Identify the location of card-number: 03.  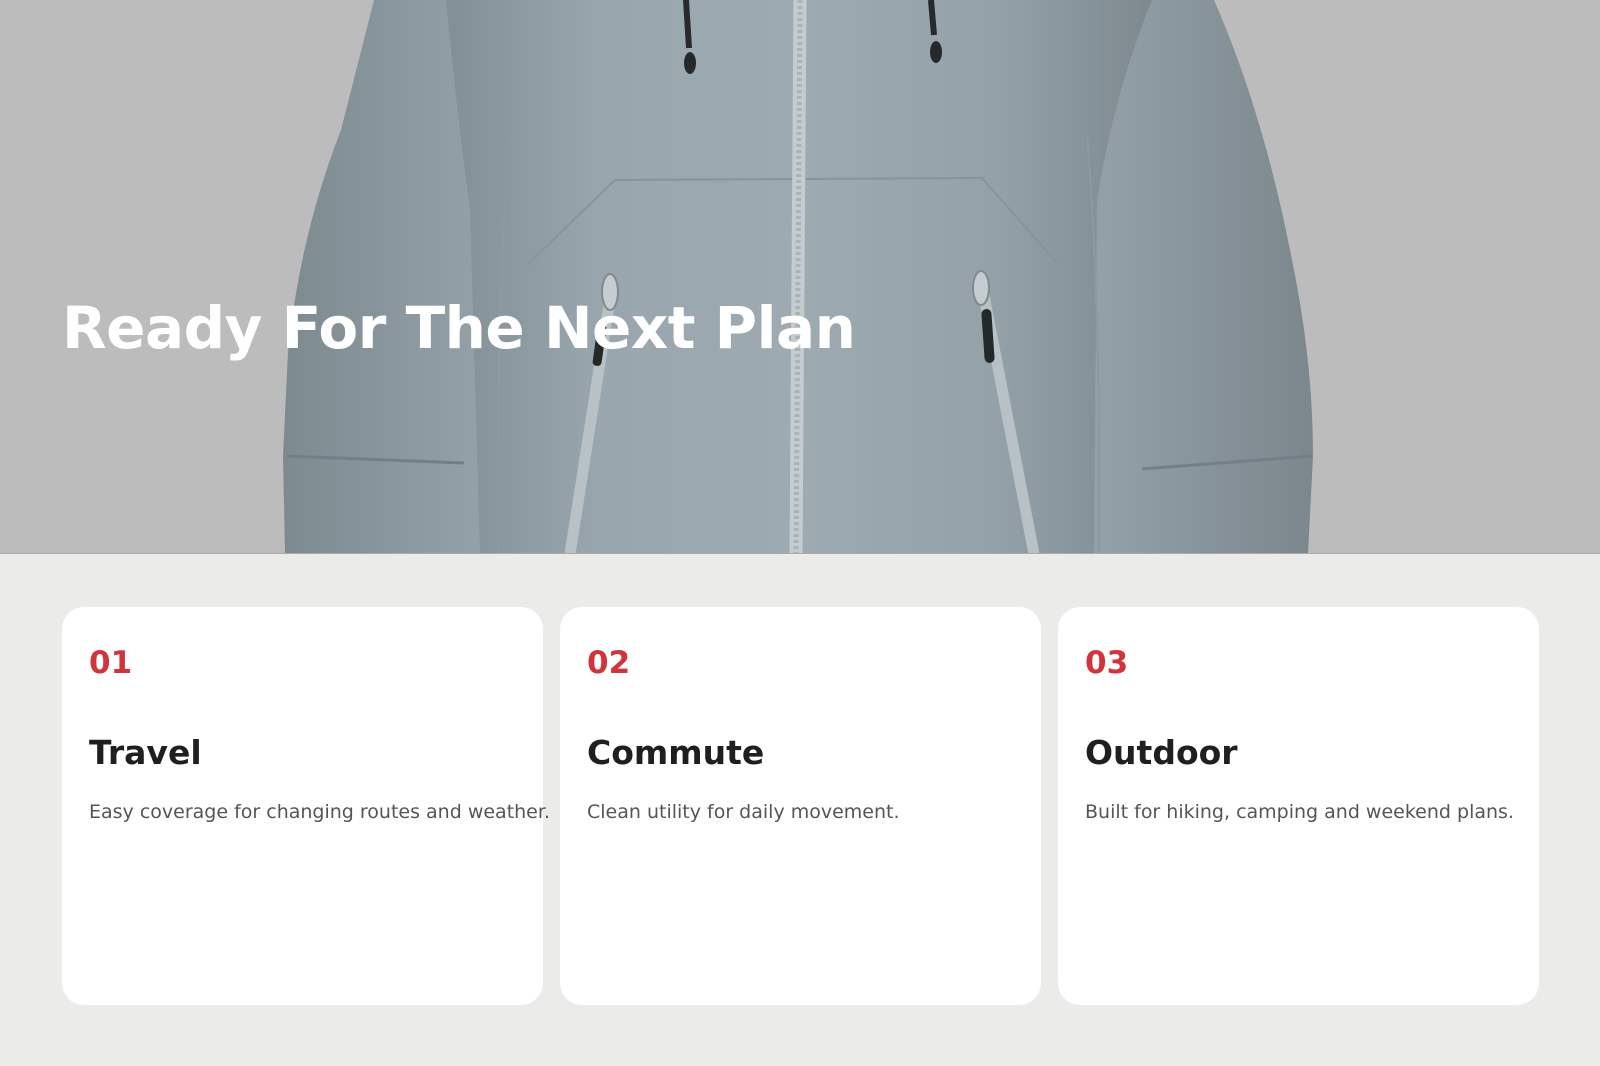
(1107, 663).